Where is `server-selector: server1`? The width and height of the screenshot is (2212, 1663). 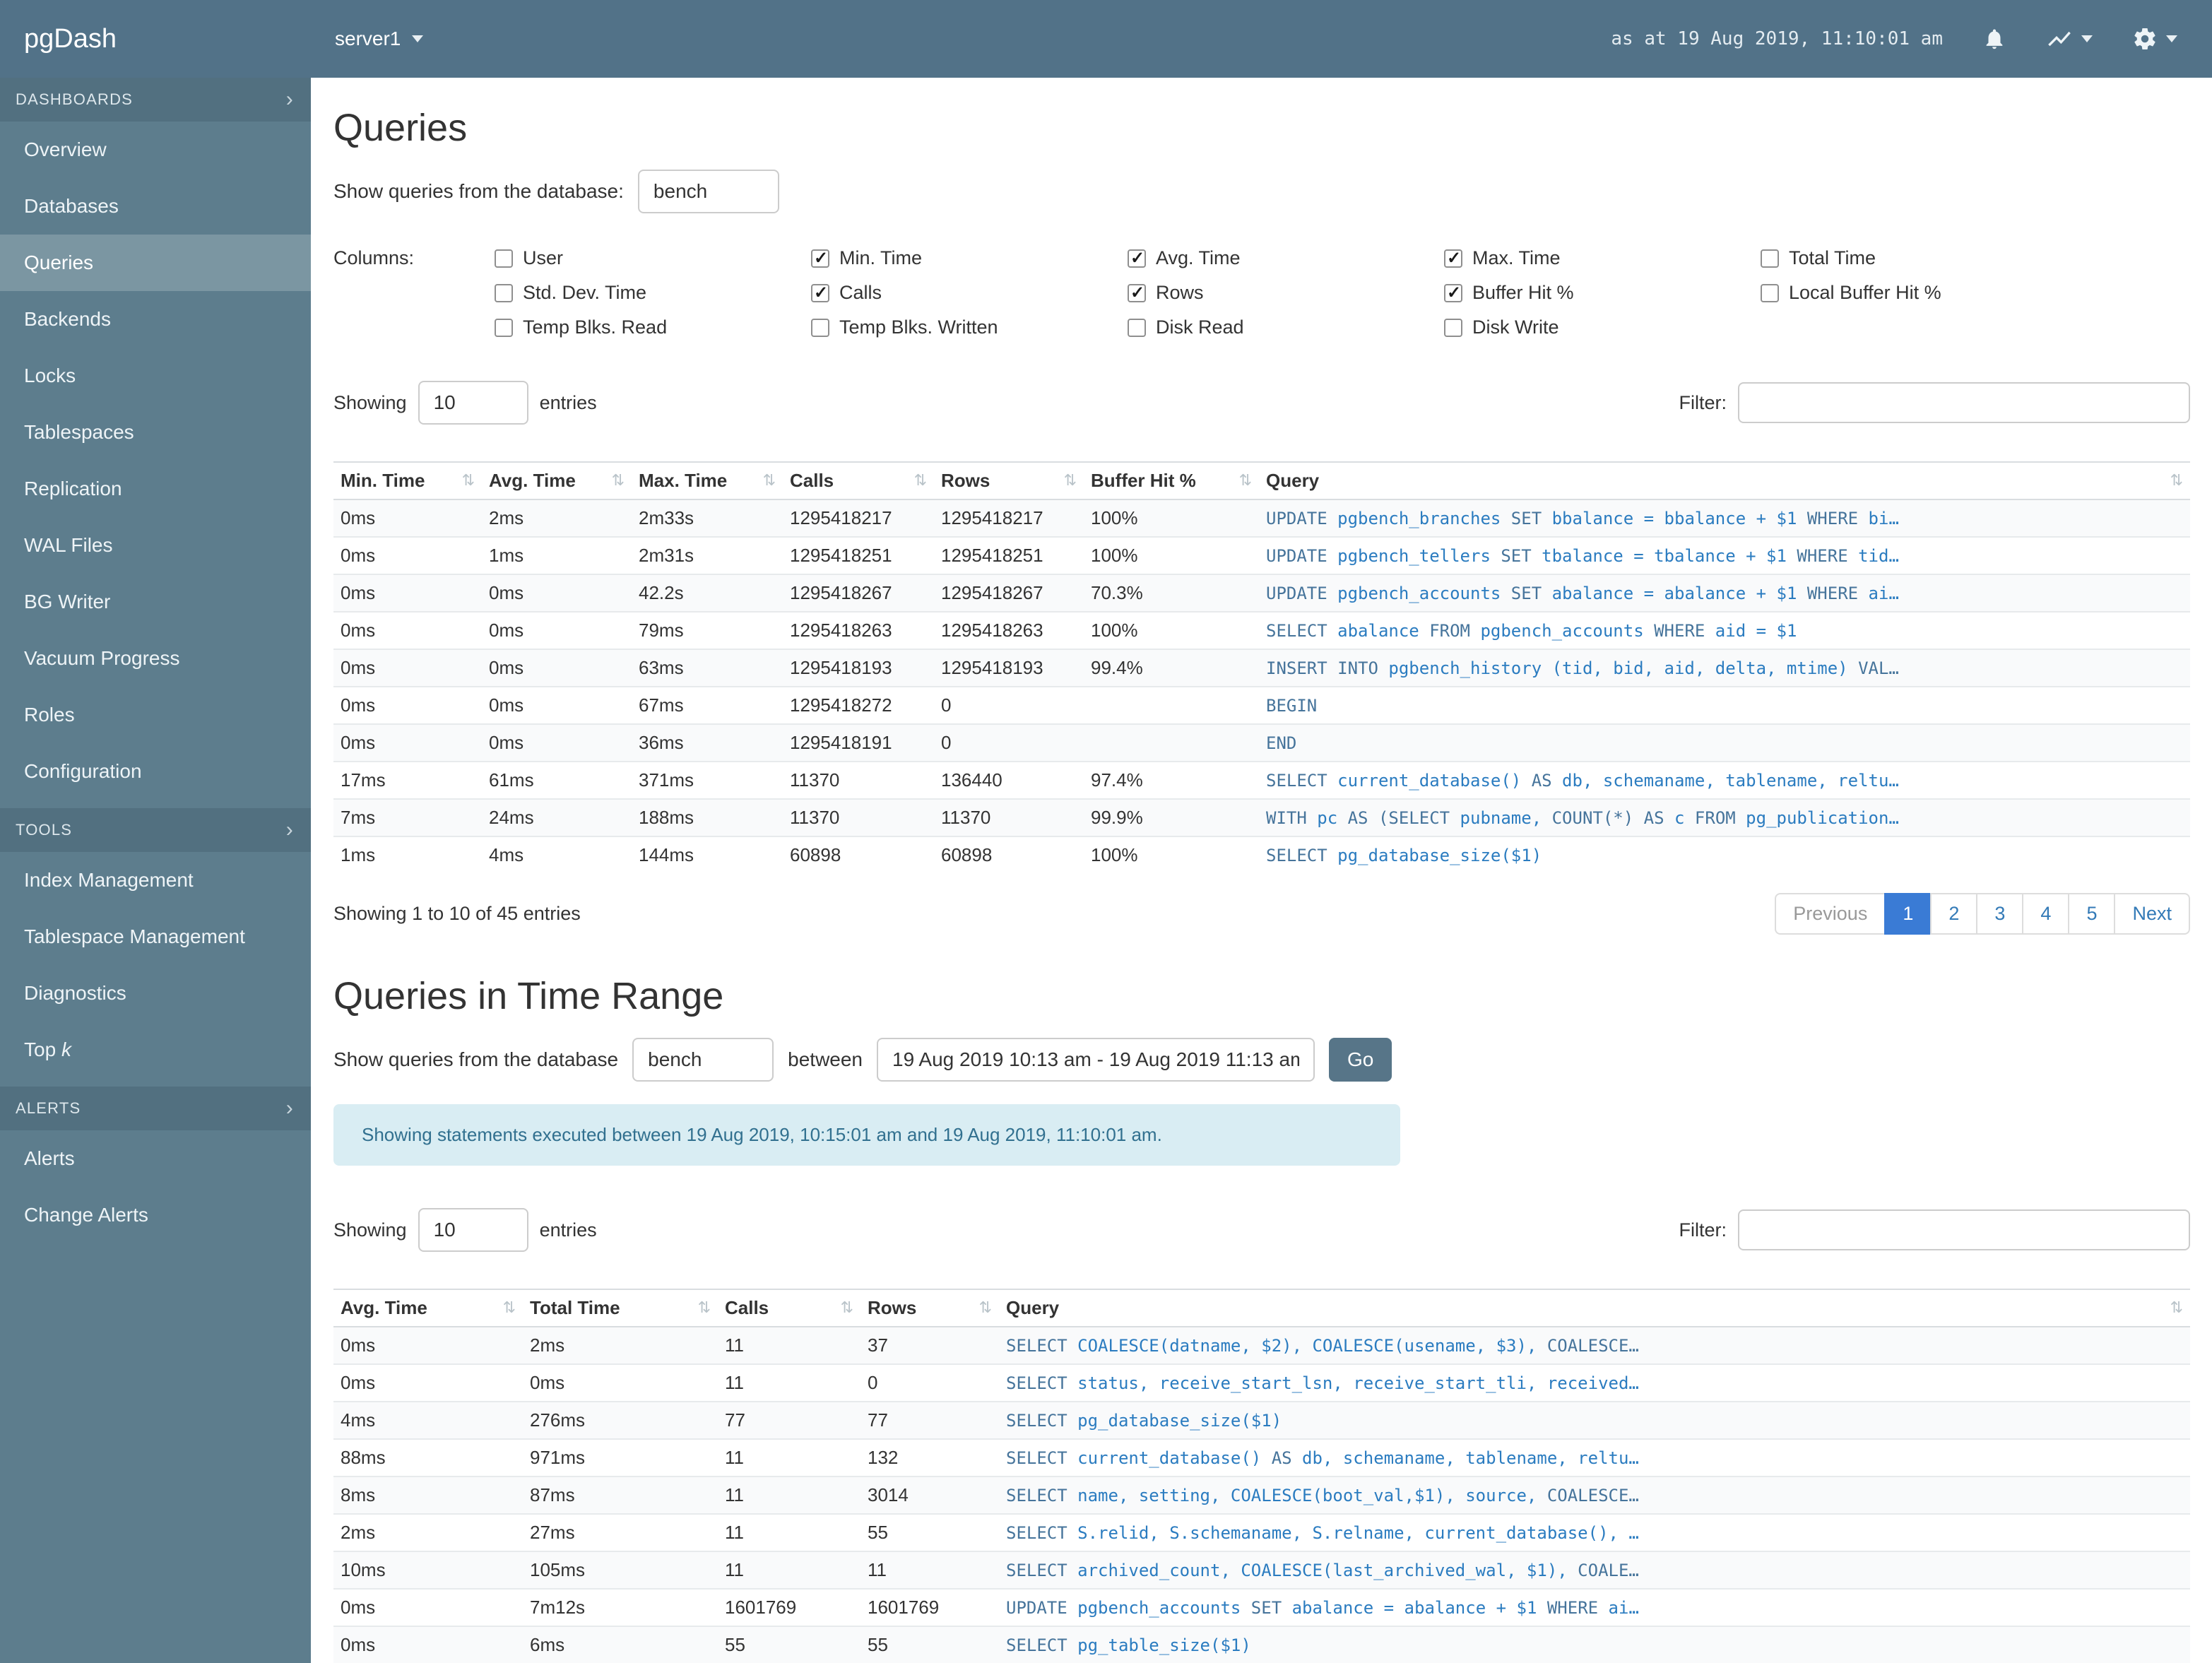
server-selector: server1 is located at coordinates (379, 39).